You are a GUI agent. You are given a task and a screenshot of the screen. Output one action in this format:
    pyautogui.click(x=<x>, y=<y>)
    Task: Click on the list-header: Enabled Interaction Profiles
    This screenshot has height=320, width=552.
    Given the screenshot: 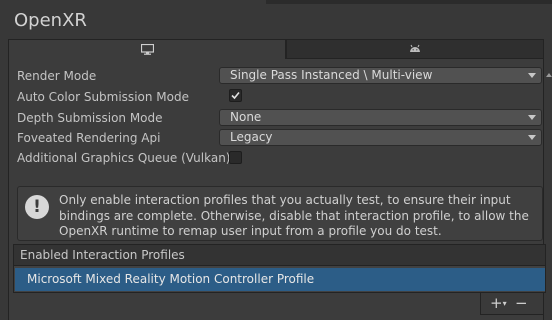 What is the action you would take?
    pyautogui.click(x=279, y=255)
    